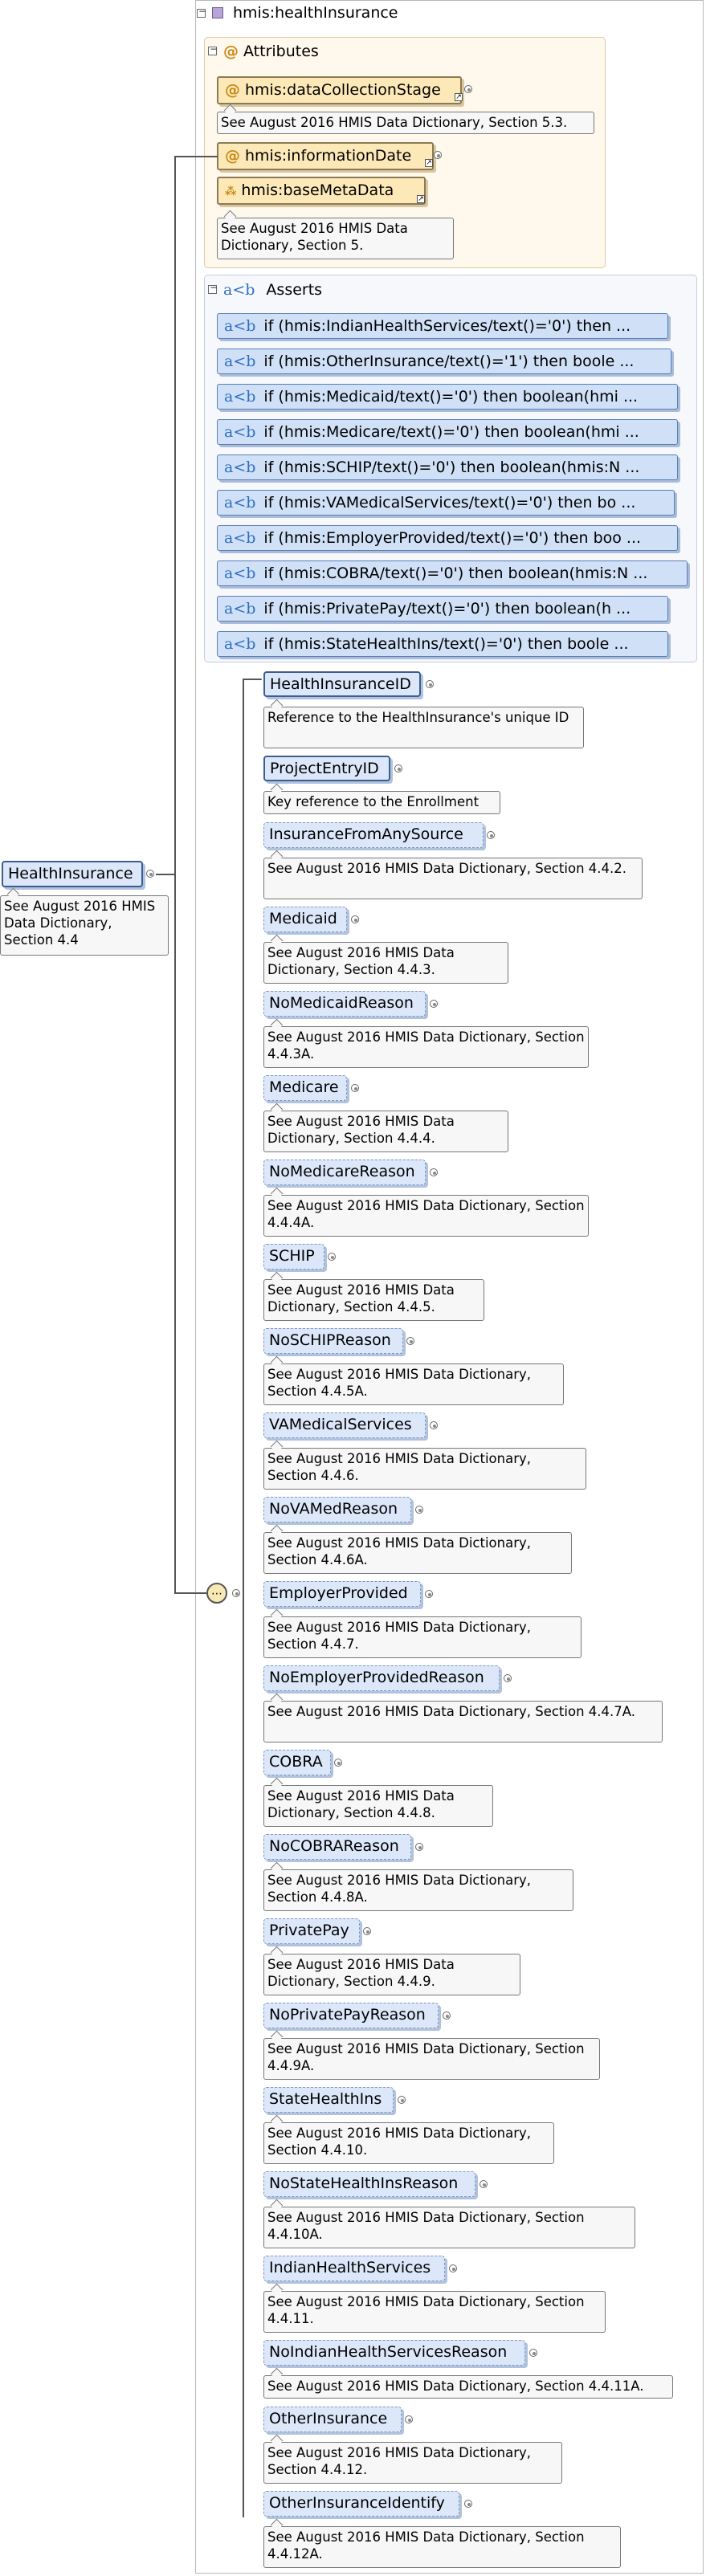  I want to click on element-health-insurance-id: HealthInsuranceID, so click(342, 684).